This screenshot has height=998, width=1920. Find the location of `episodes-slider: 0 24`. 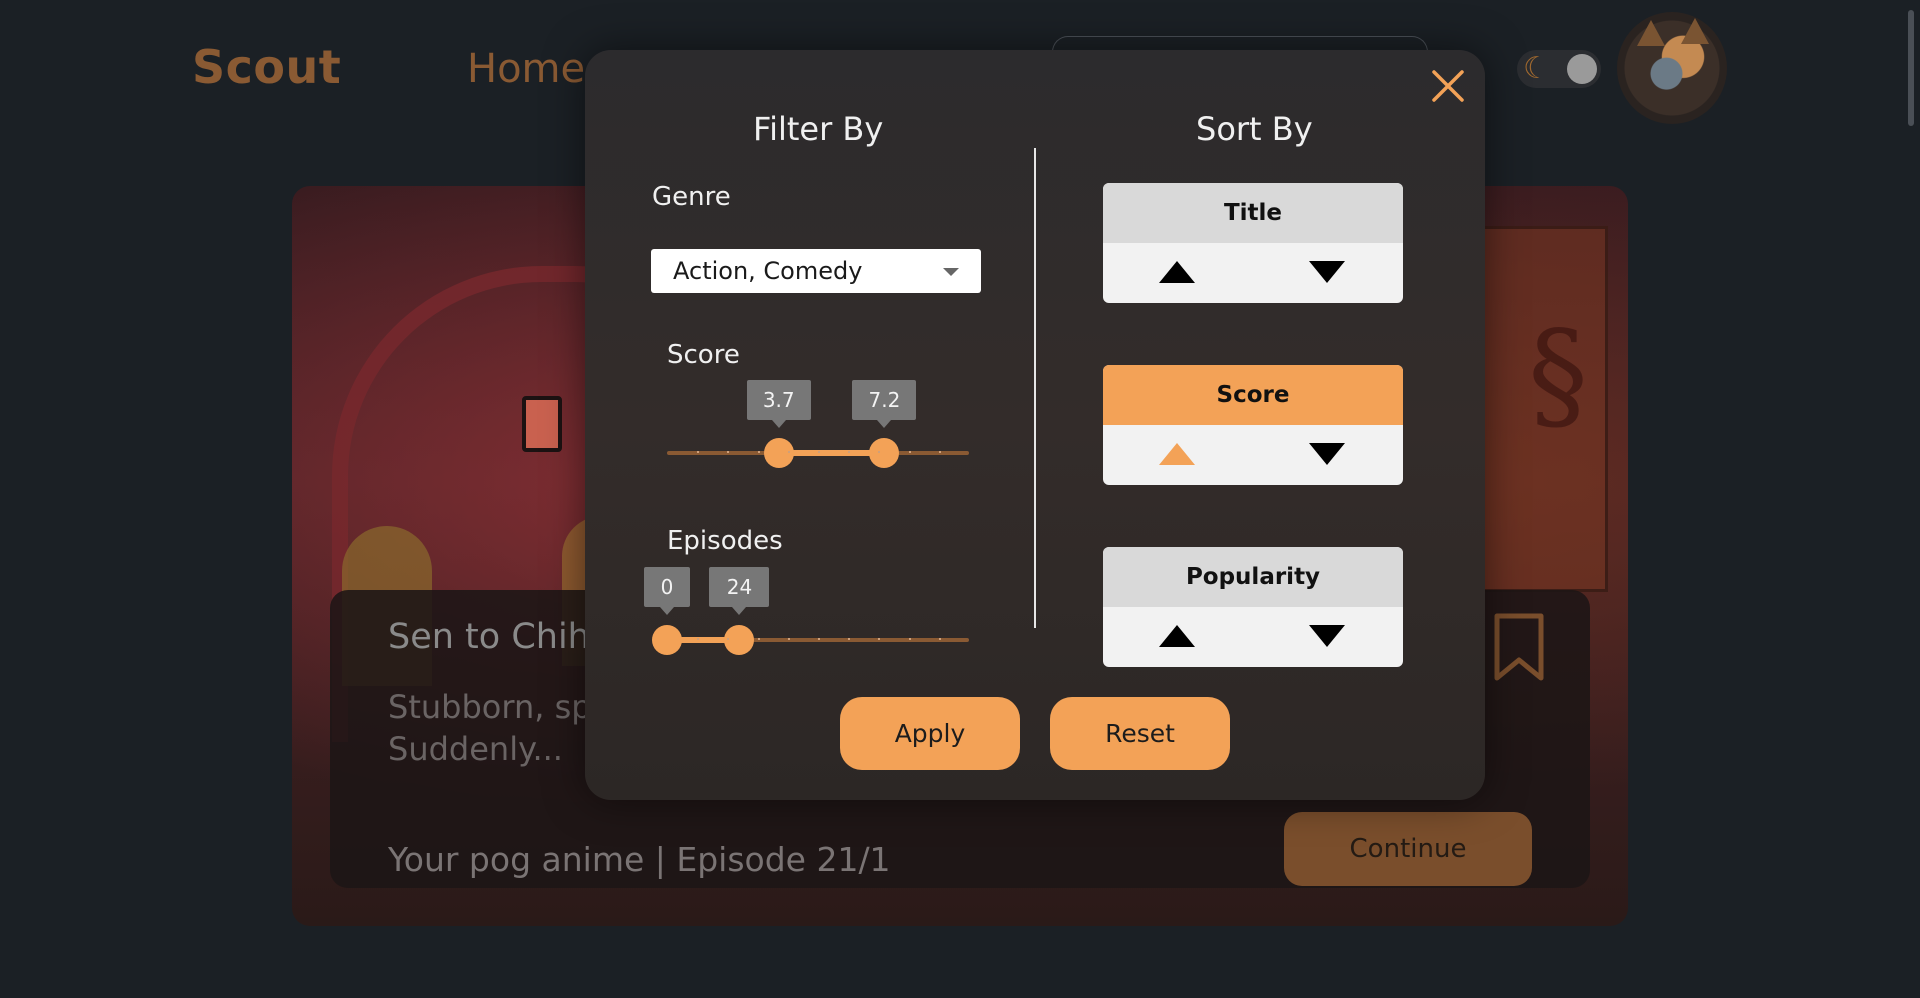

episodes-slider: 0 24 is located at coordinates (806, 611).